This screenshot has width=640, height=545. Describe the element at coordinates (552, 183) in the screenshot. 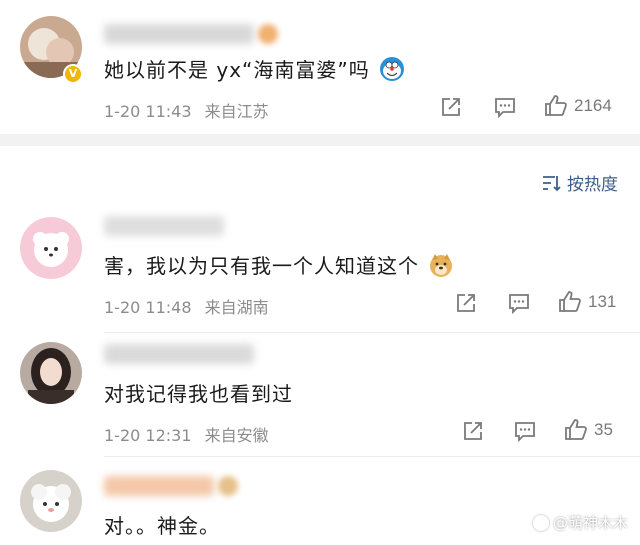

I see `sort-icon` at that location.